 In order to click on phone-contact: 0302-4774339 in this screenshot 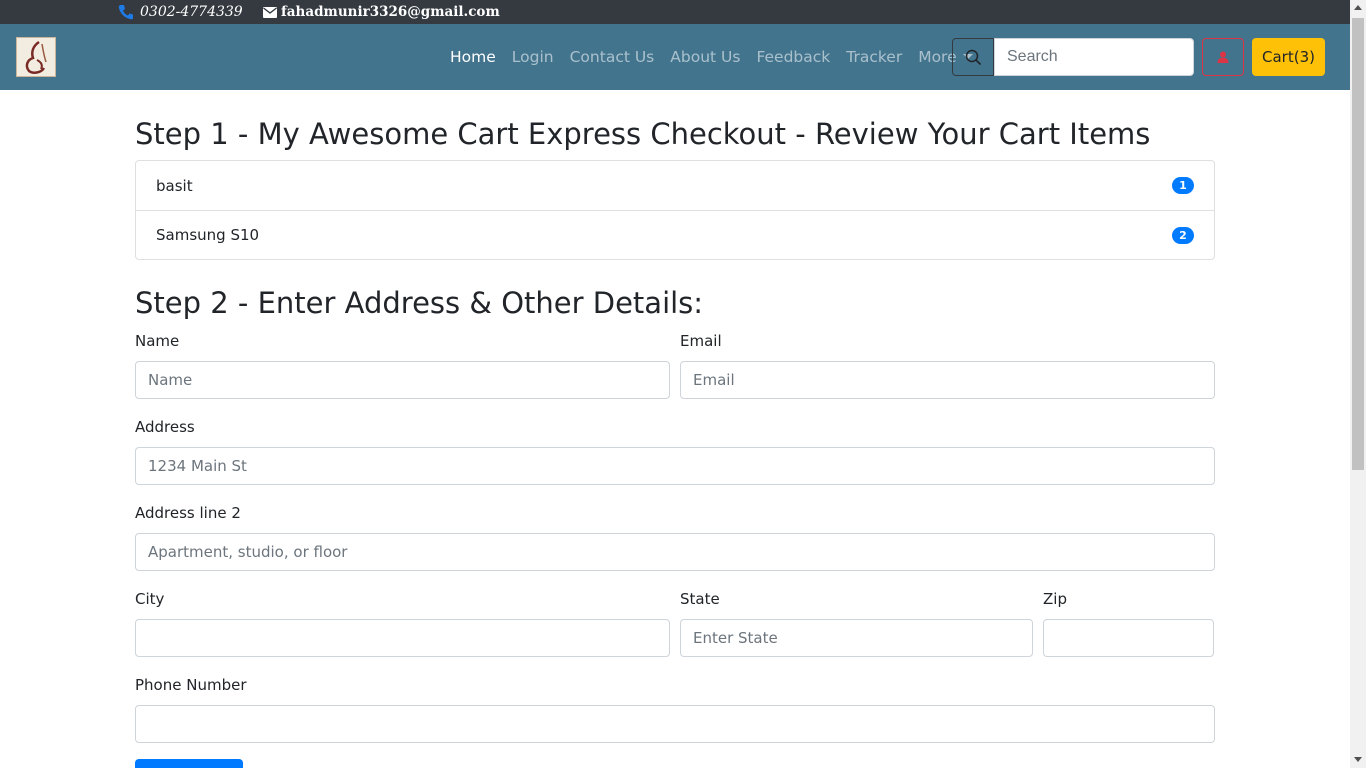, I will do `click(180, 12)`.